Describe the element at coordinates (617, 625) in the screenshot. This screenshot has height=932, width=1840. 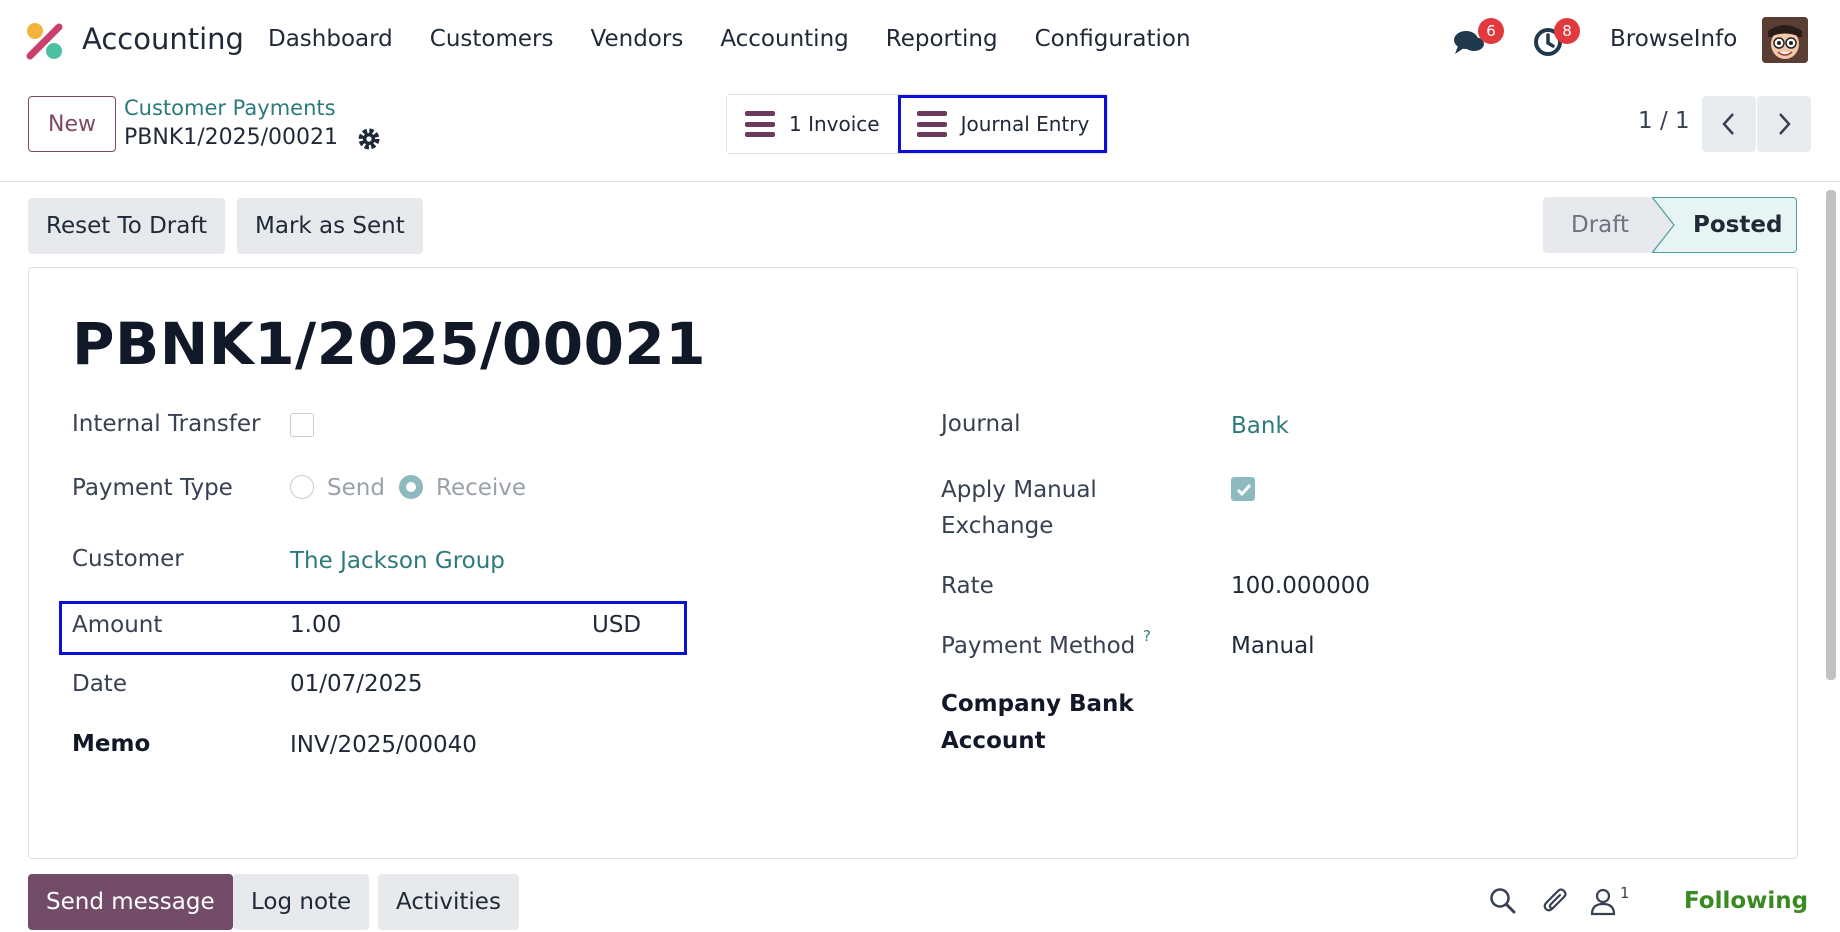
I see `amount-currency: USD` at that location.